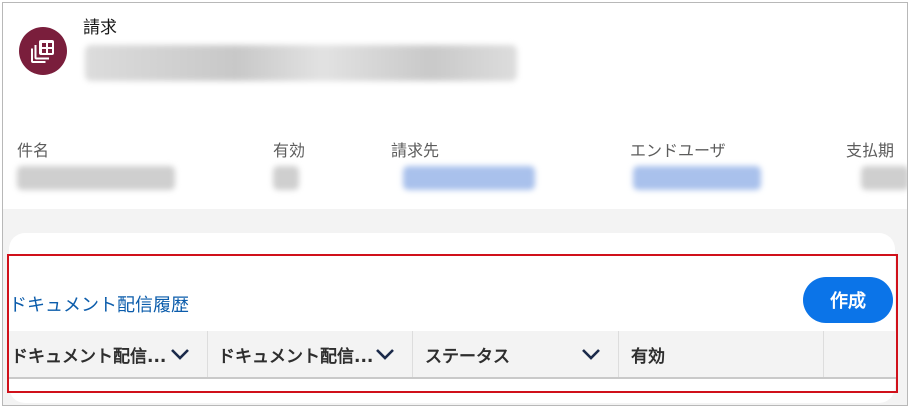 The height and width of the screenshot is (410, 912). I want to click on column-header-status: ステータス, so click(516, 354).